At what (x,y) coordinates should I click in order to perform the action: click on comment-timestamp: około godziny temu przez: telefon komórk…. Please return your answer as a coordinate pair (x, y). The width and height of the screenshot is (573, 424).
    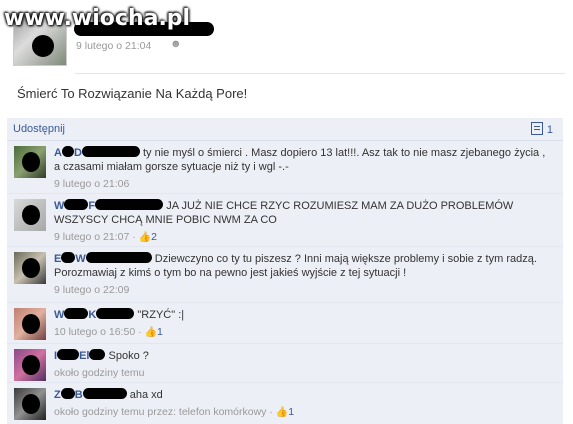
    Looking at the image, I should click on (160, 412).